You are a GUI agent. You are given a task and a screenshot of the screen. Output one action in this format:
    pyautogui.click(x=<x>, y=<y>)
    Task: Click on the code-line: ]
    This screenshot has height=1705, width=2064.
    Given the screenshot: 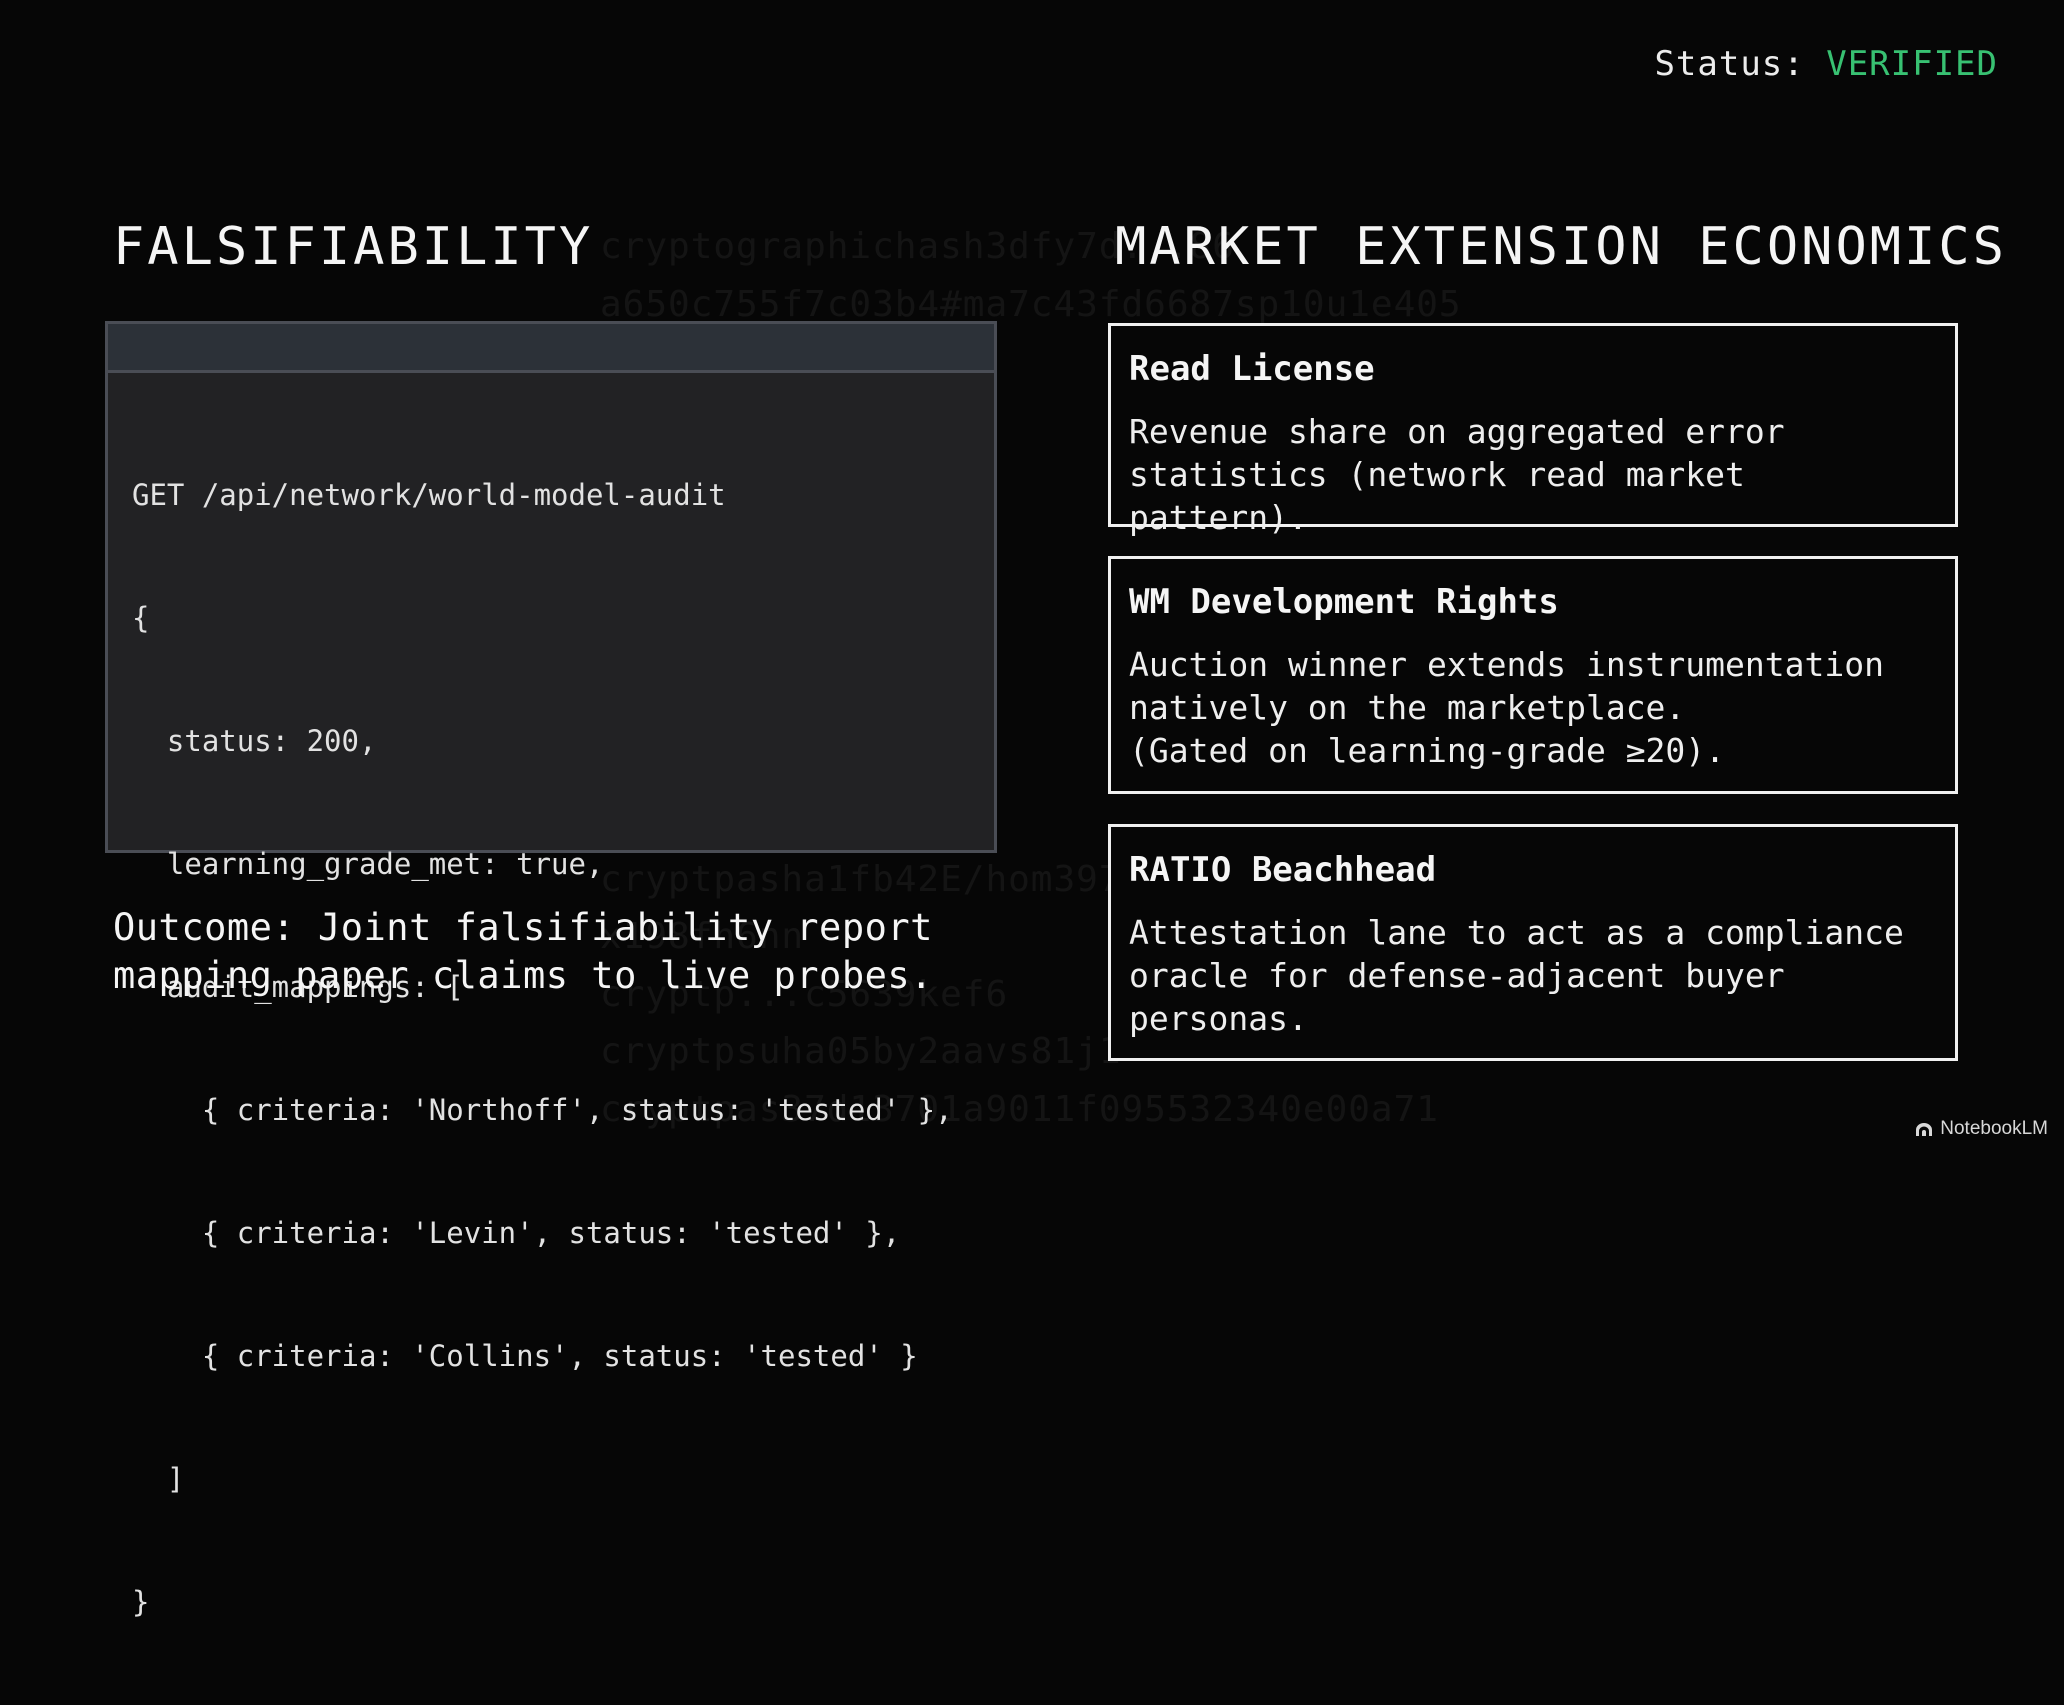 What is the action you would take?
    pyautogui.click(x=158, y=1479)
    